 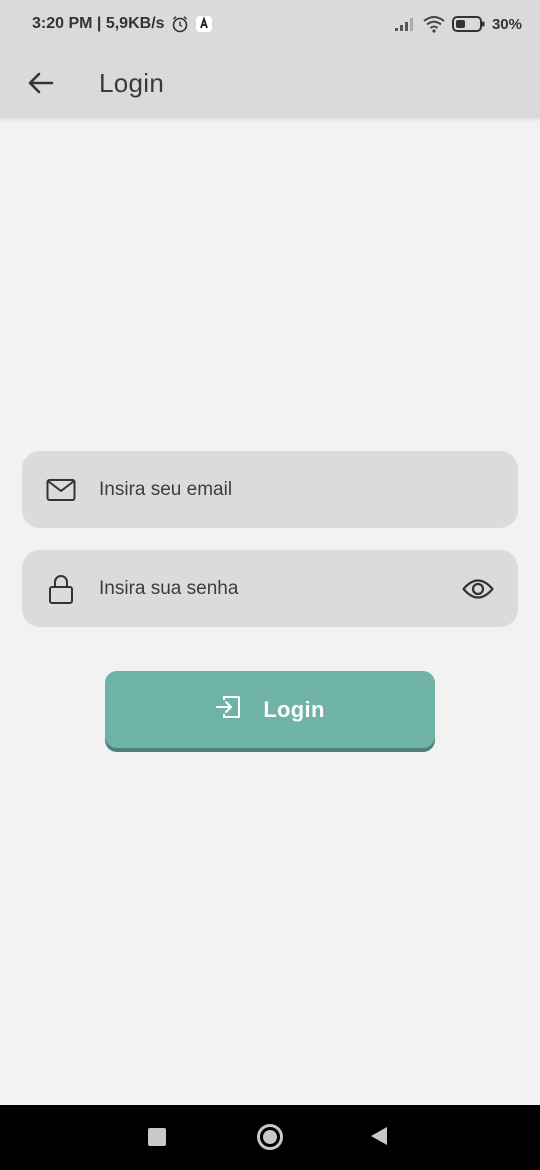 What do you see at coordinates (228, 709) in the screenshot?
I see `login-icon` at bounding box center [228, 709].